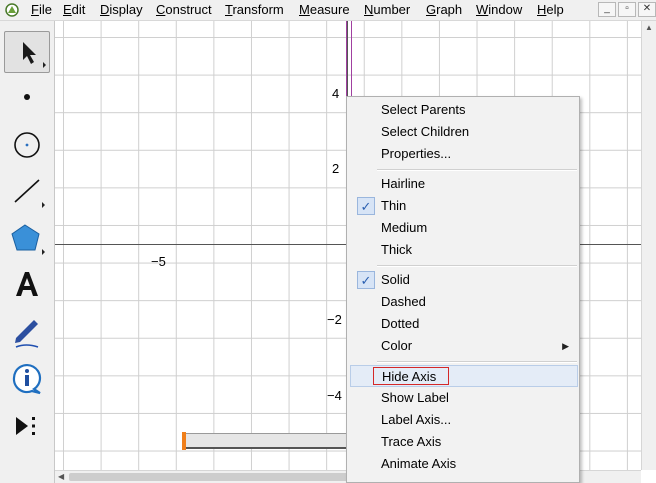 This screenshot has width=656, height=483. I want to click on menu-number: Number, so click(387, 10).